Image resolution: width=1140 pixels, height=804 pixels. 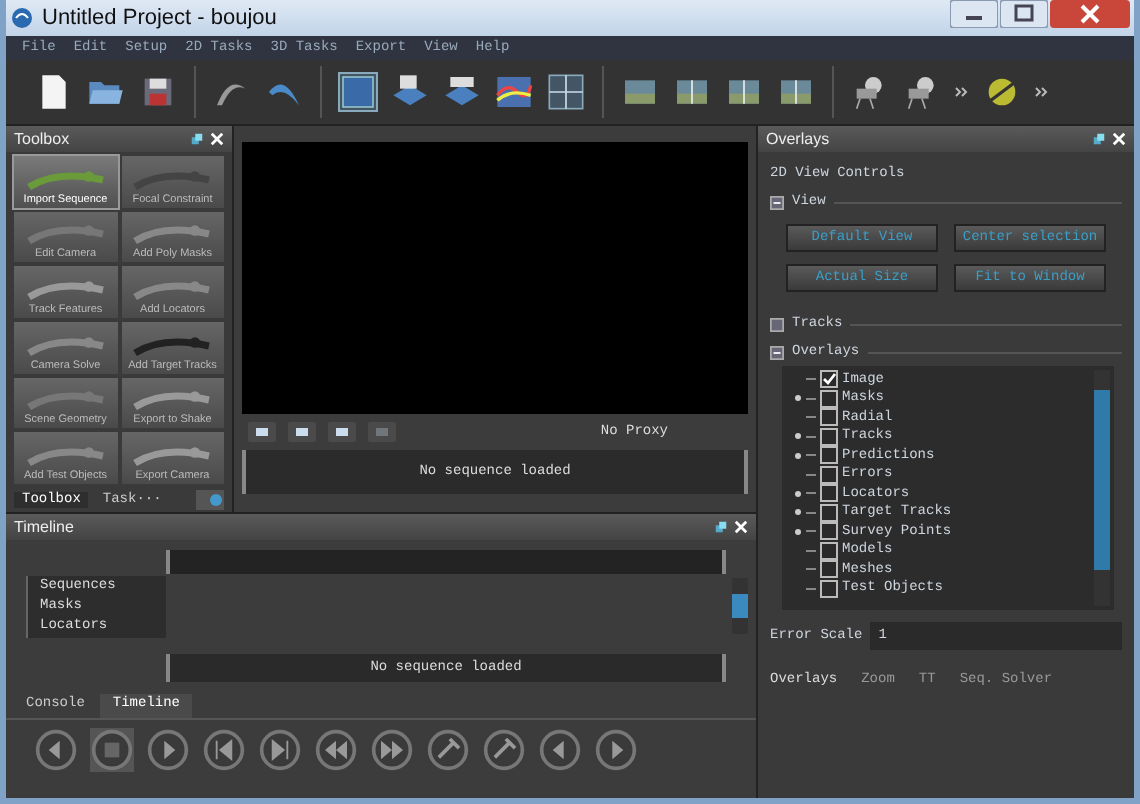 What do you see at coordinates (22, 18) in the screenshot?
I see `app-logo-icon` at bounding box center [22, 18].